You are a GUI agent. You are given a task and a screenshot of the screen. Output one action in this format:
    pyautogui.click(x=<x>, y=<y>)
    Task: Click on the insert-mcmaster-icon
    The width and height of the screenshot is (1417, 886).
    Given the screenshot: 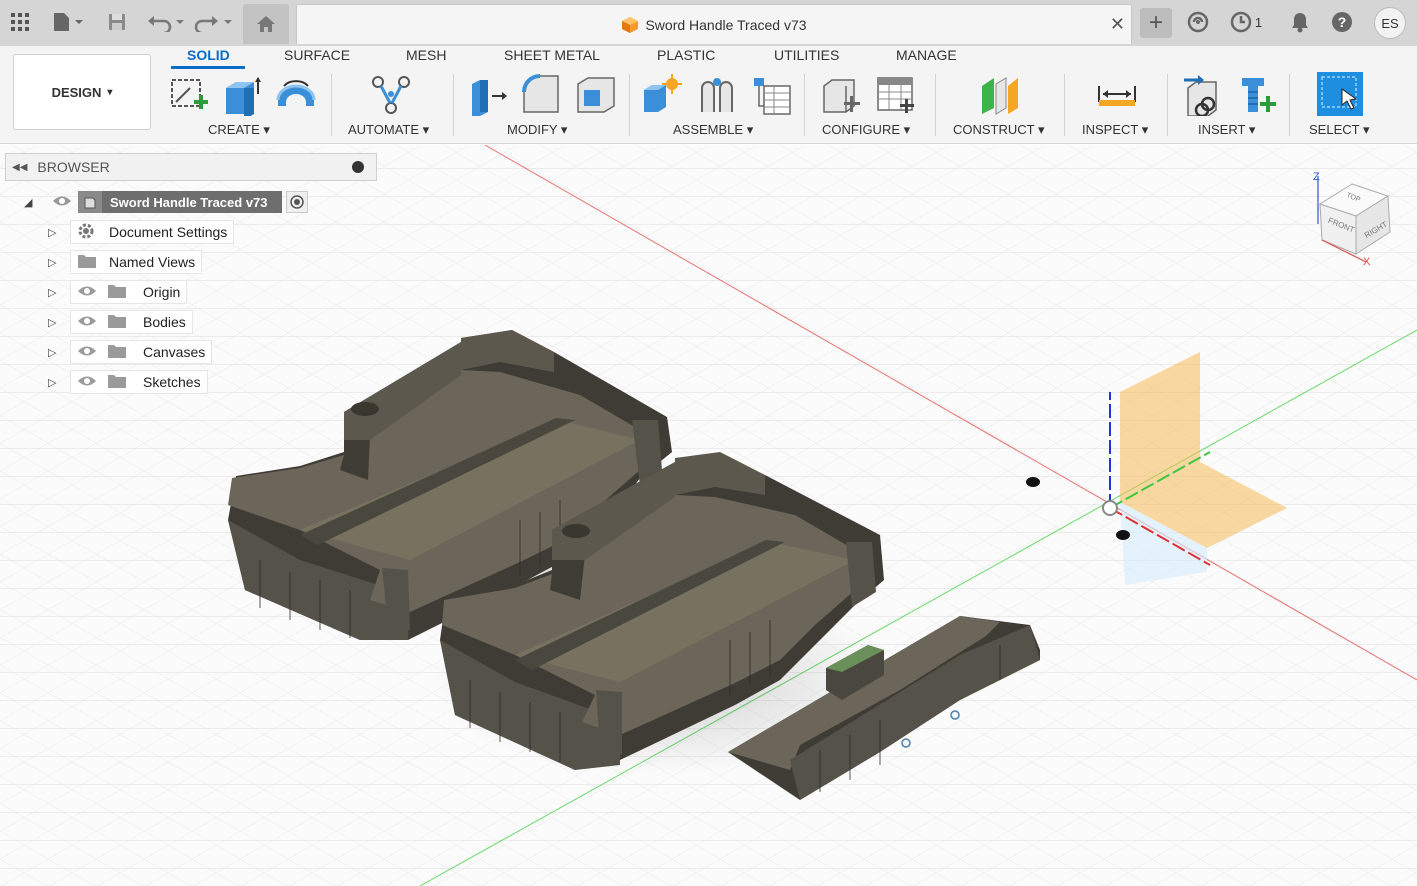 What is the action you would take?
    pyautogui.click(x=1258, y=95)
    